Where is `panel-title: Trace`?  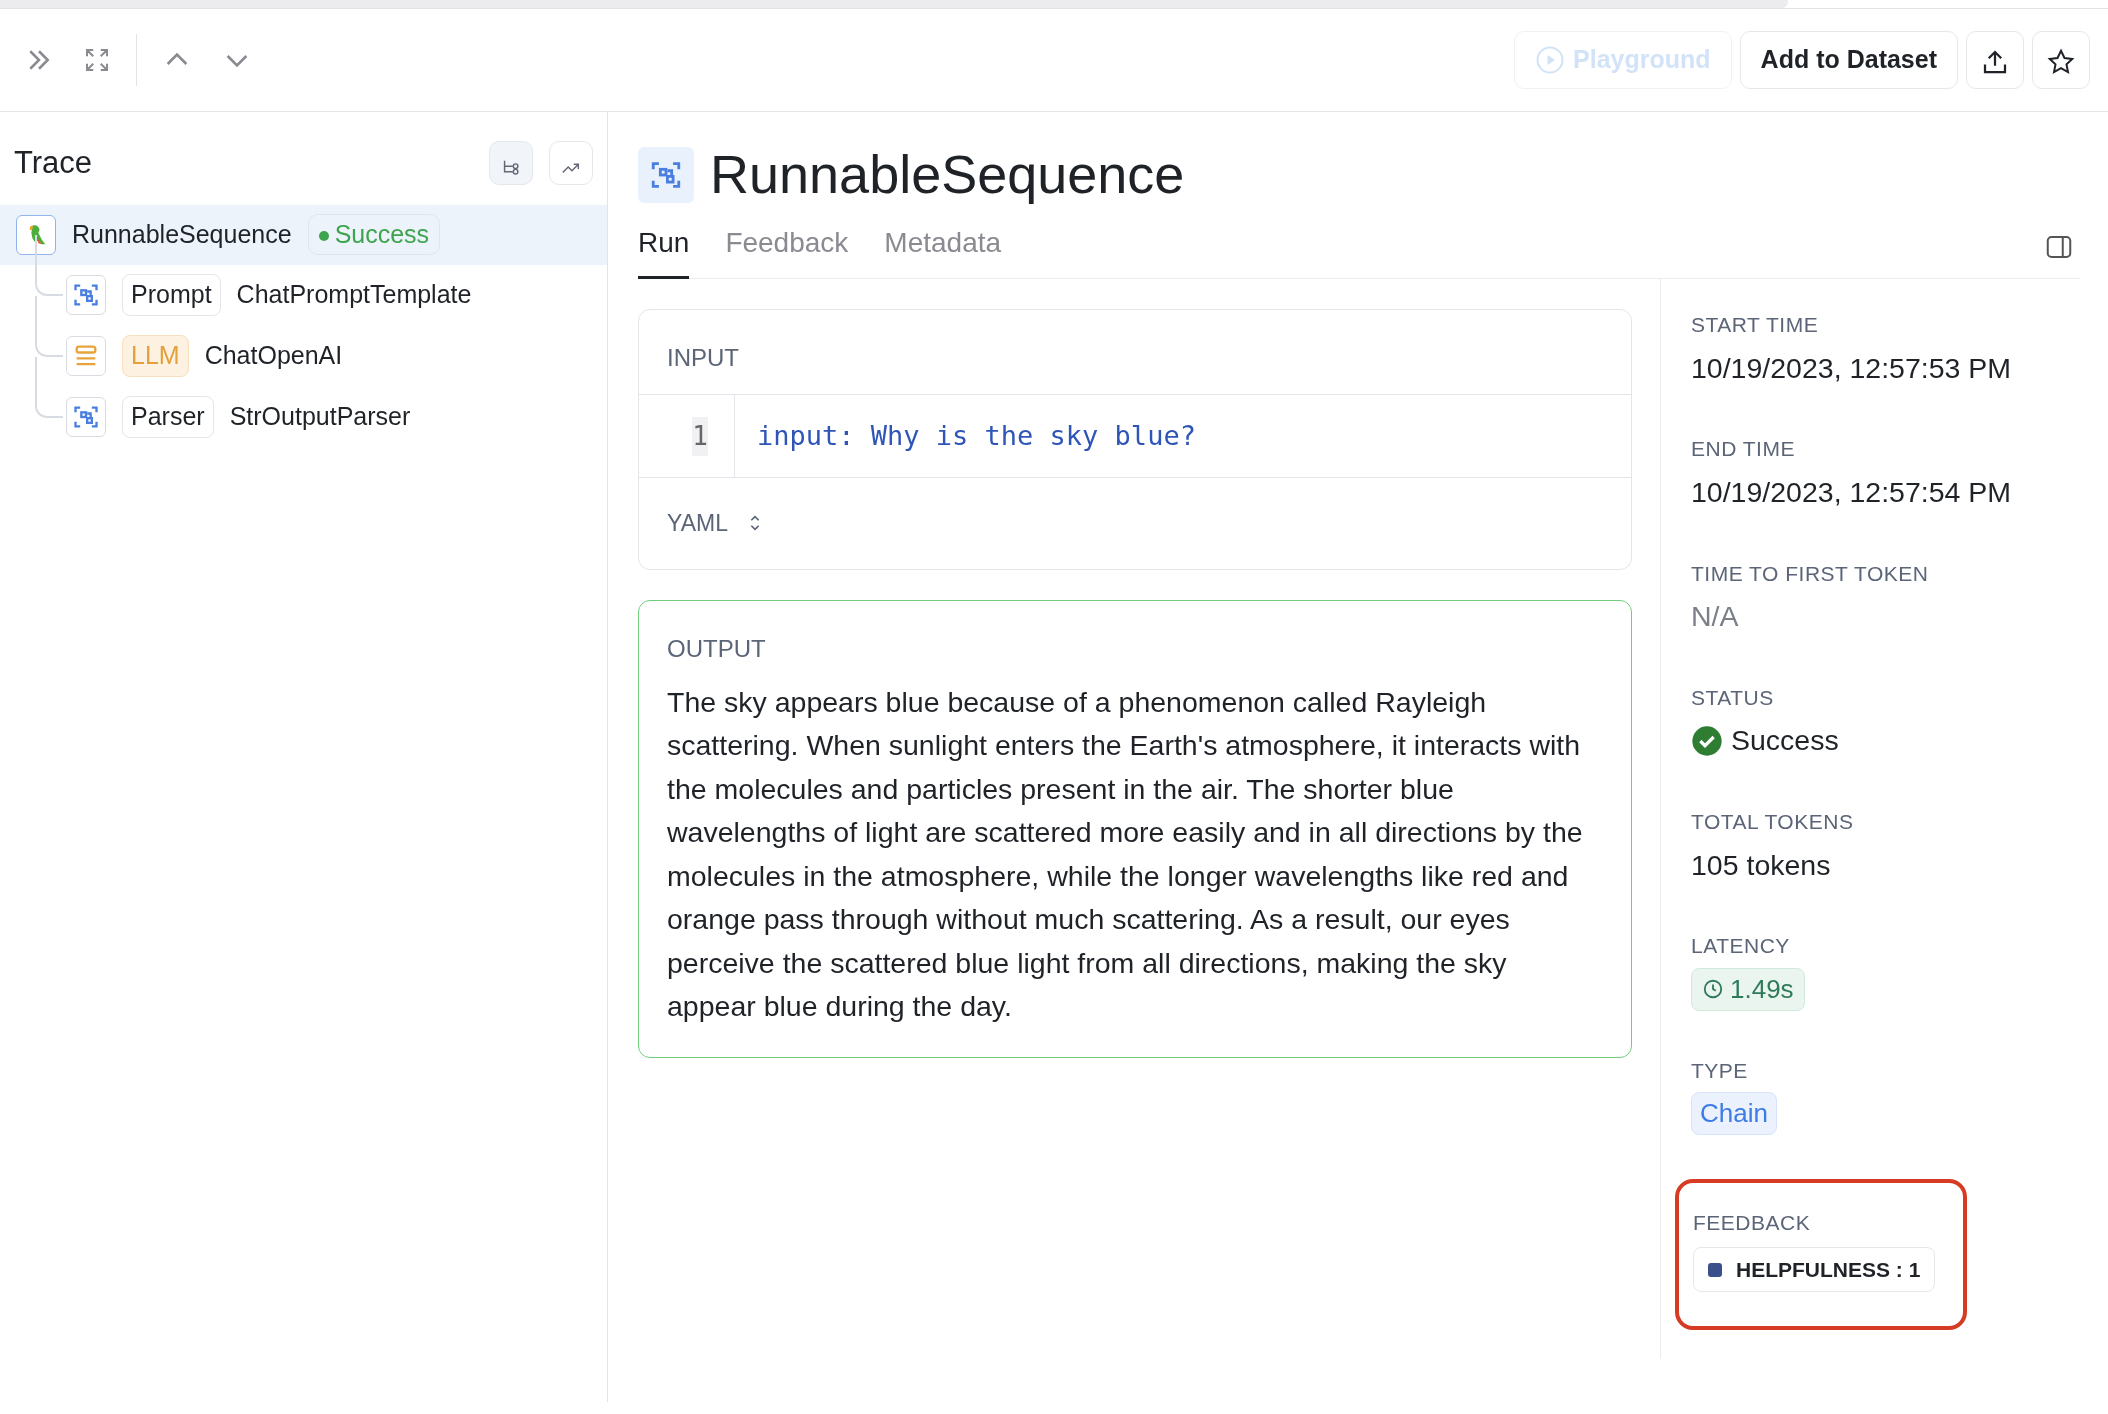 panel-title: Trace is located at coordinates (53, 163).